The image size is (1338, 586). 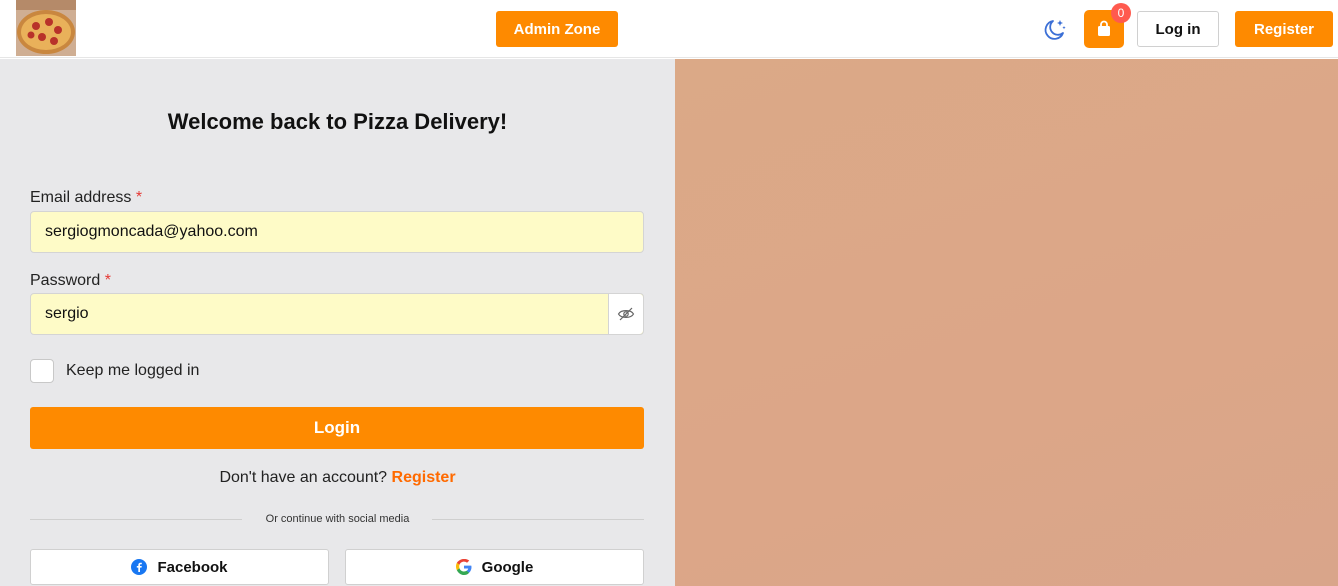 I want to click on google-login-button: Google, so click(x=494, y=567).